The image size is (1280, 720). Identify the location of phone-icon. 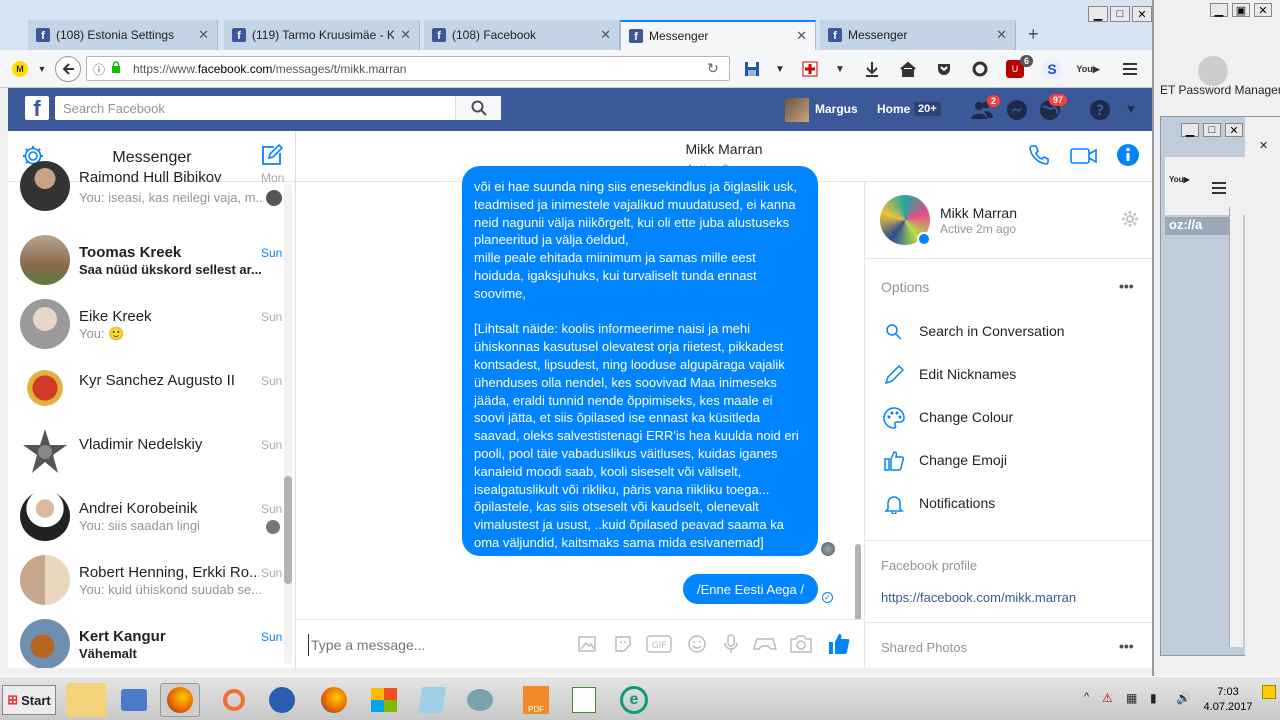
(1039, 156).